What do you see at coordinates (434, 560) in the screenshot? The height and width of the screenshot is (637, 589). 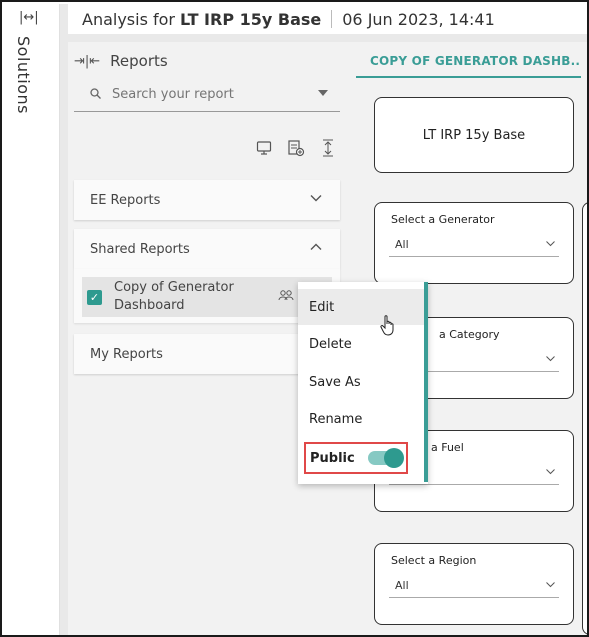 I see `filter-label: Select a Region` at bounding box center [434, 560].